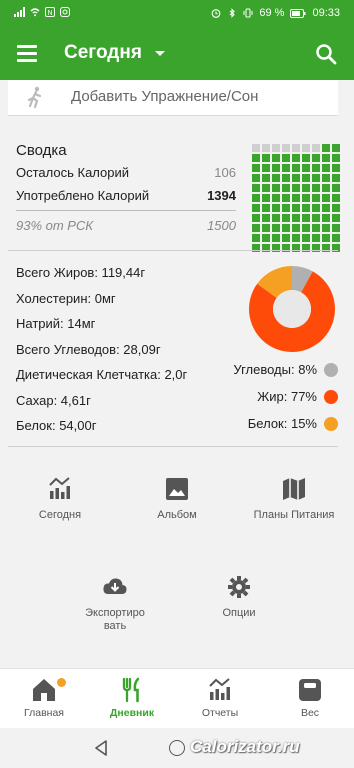  I want to click on donut-hole, so click(292, 309).